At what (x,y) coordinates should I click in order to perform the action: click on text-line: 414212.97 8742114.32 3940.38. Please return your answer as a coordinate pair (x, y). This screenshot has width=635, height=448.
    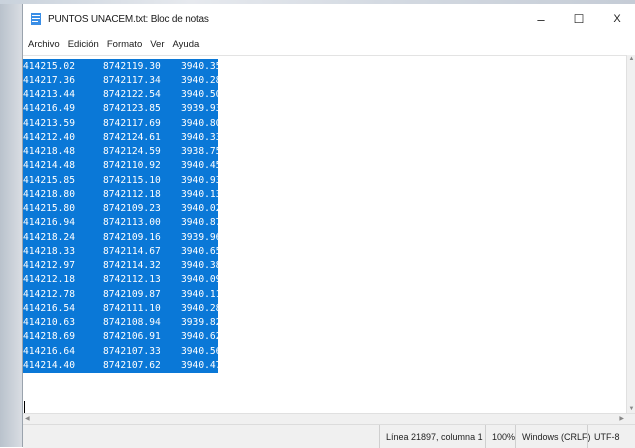
    Looking at the image, I should click on (122, 265).